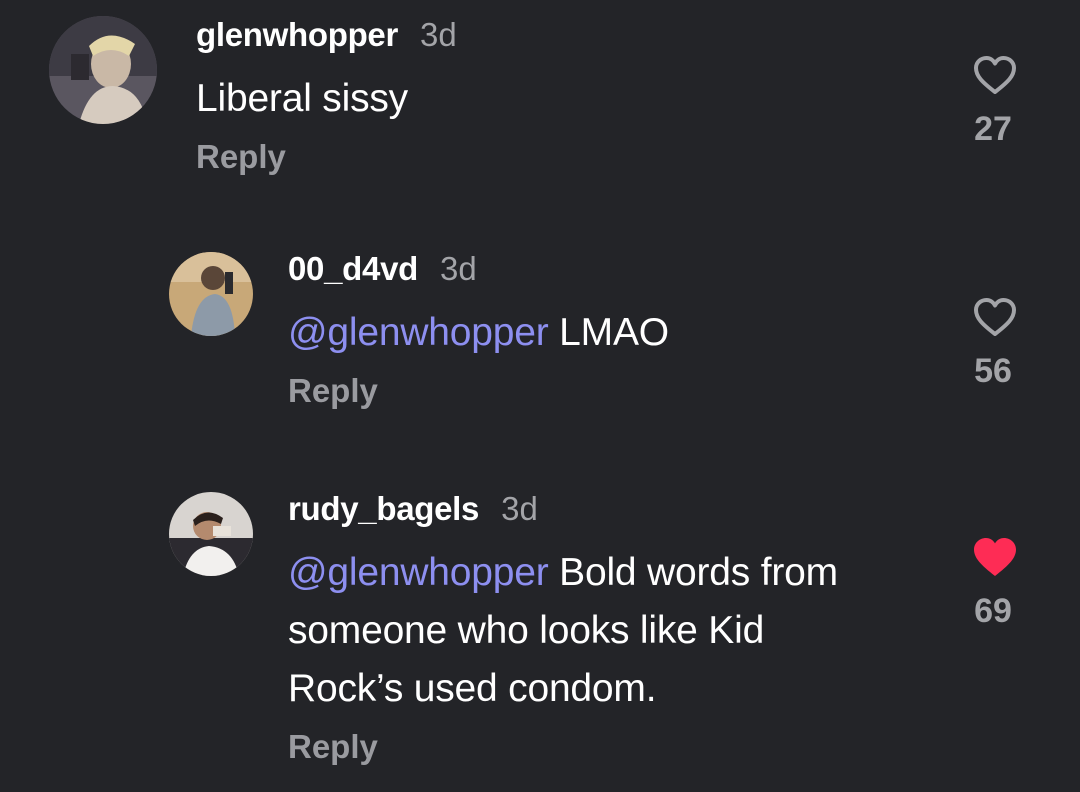 This screenshot has width=1080, height=792. I want to click on heart-filled-icon, so click(995, 557).